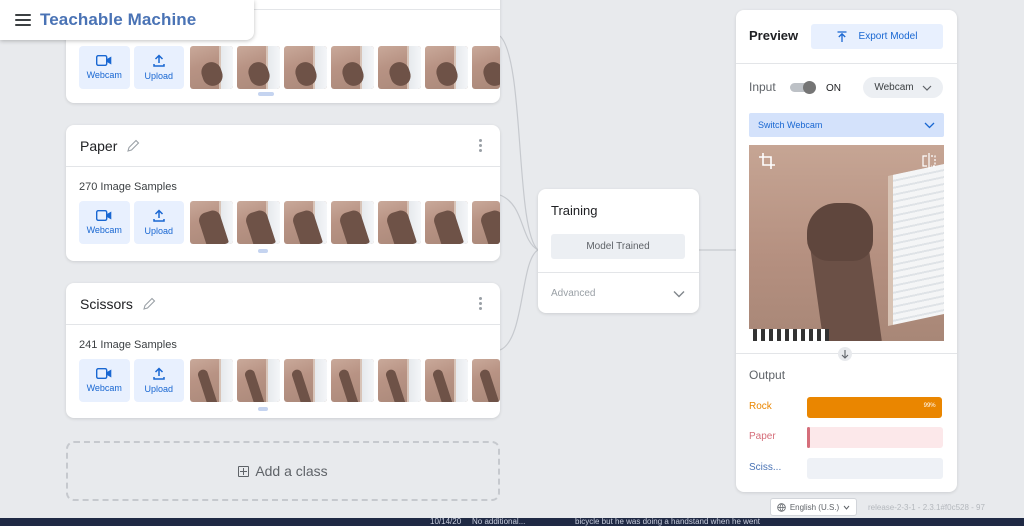  I want to click on output-bar-fill, so click(808, 437).